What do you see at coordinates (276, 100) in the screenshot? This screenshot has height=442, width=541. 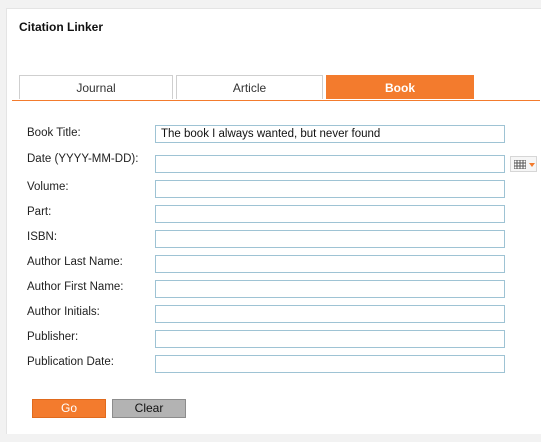 I see `tab-underline` at bounding box center [276, 100].